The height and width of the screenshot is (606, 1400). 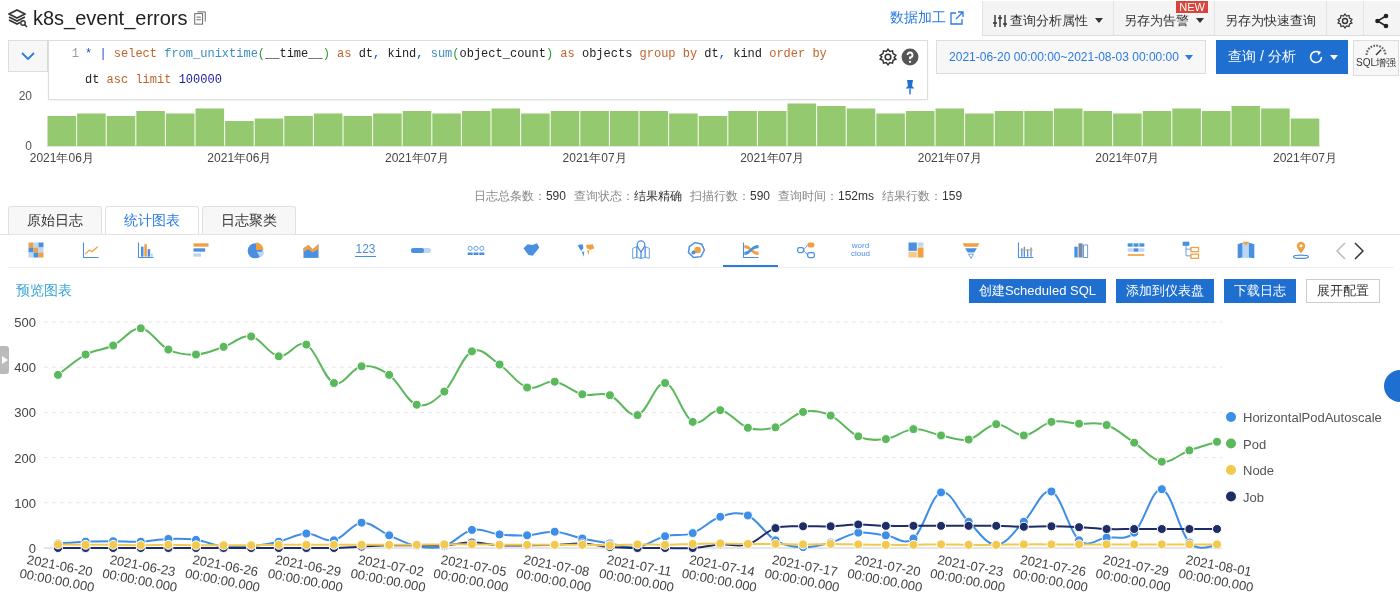 I want to click on axis-label: 200, so click(x=25, y=458).